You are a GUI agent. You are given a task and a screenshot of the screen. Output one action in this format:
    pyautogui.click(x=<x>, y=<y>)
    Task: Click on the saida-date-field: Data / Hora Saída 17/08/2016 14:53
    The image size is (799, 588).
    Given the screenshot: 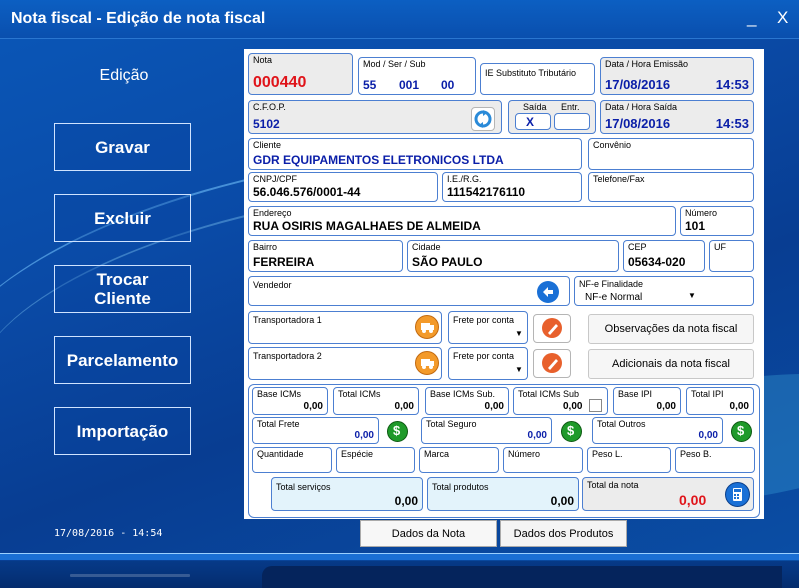 What is the action you would take?
    pyautogui.click(x=677, y=117)
    